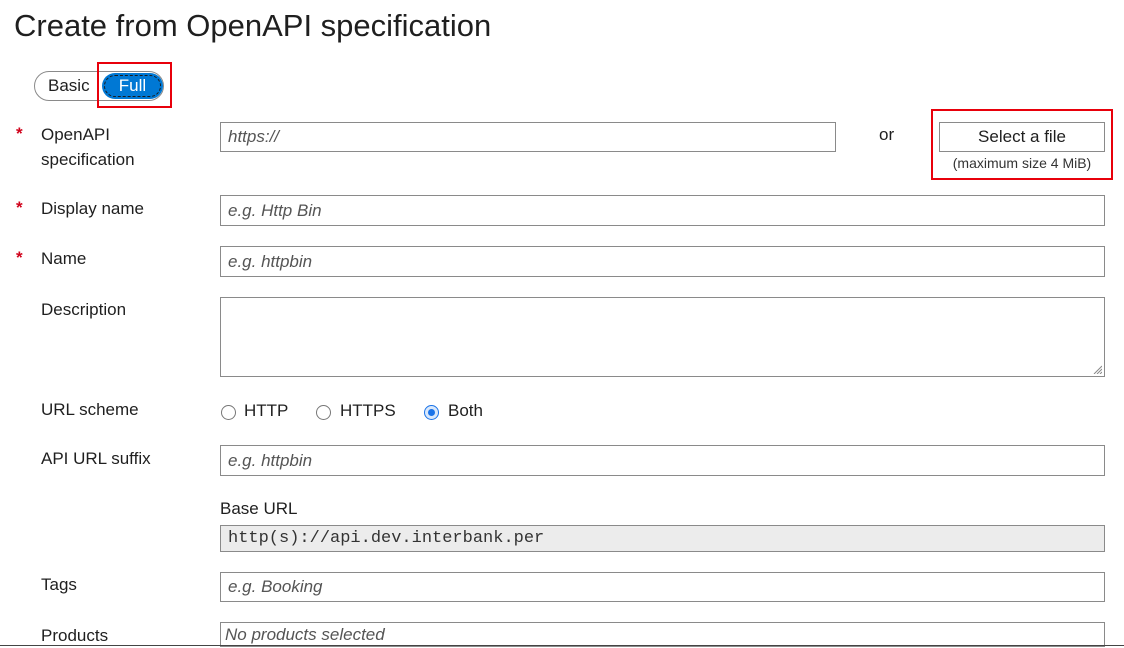  I want to click on radio-both, so click(431, 412).